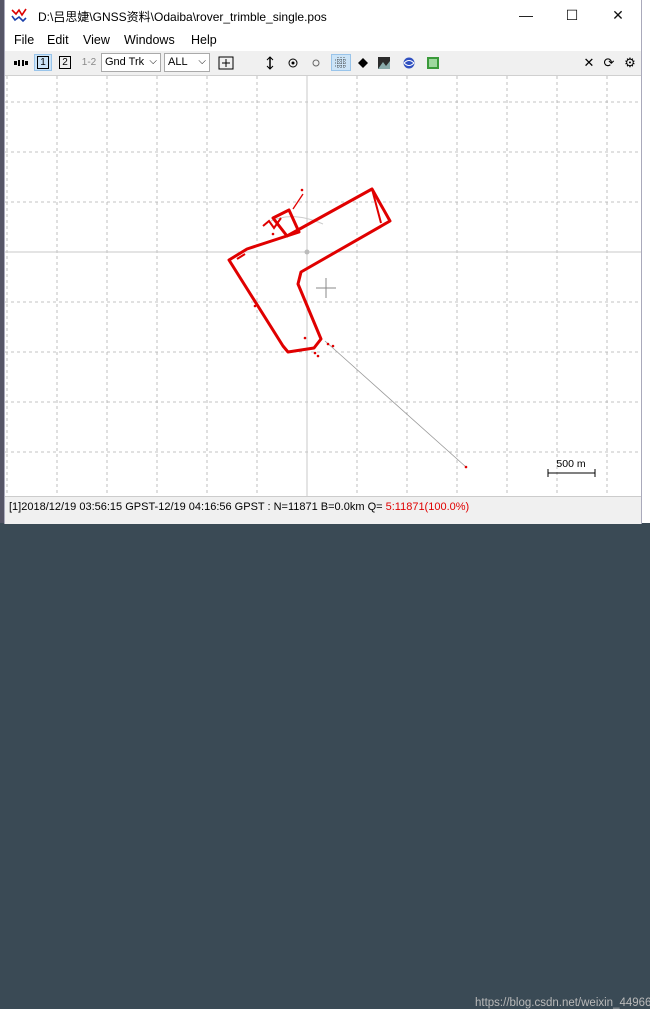 This screenshot has height=1009, width=650. I want to click on maximize-icon: ☐, so click(572, 14).